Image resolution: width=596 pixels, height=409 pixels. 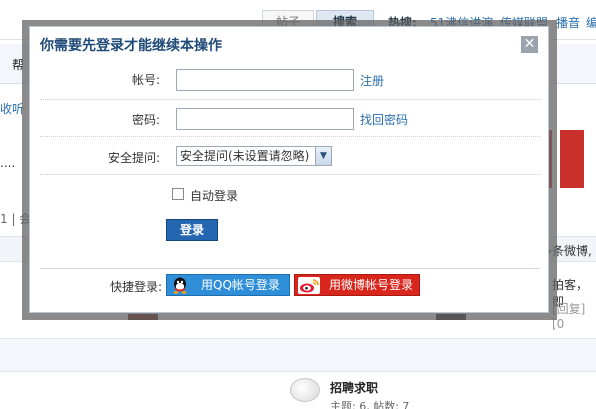 I want to click on weibo-login-button: 用微博帐号登录, so click(x=357, y=285).